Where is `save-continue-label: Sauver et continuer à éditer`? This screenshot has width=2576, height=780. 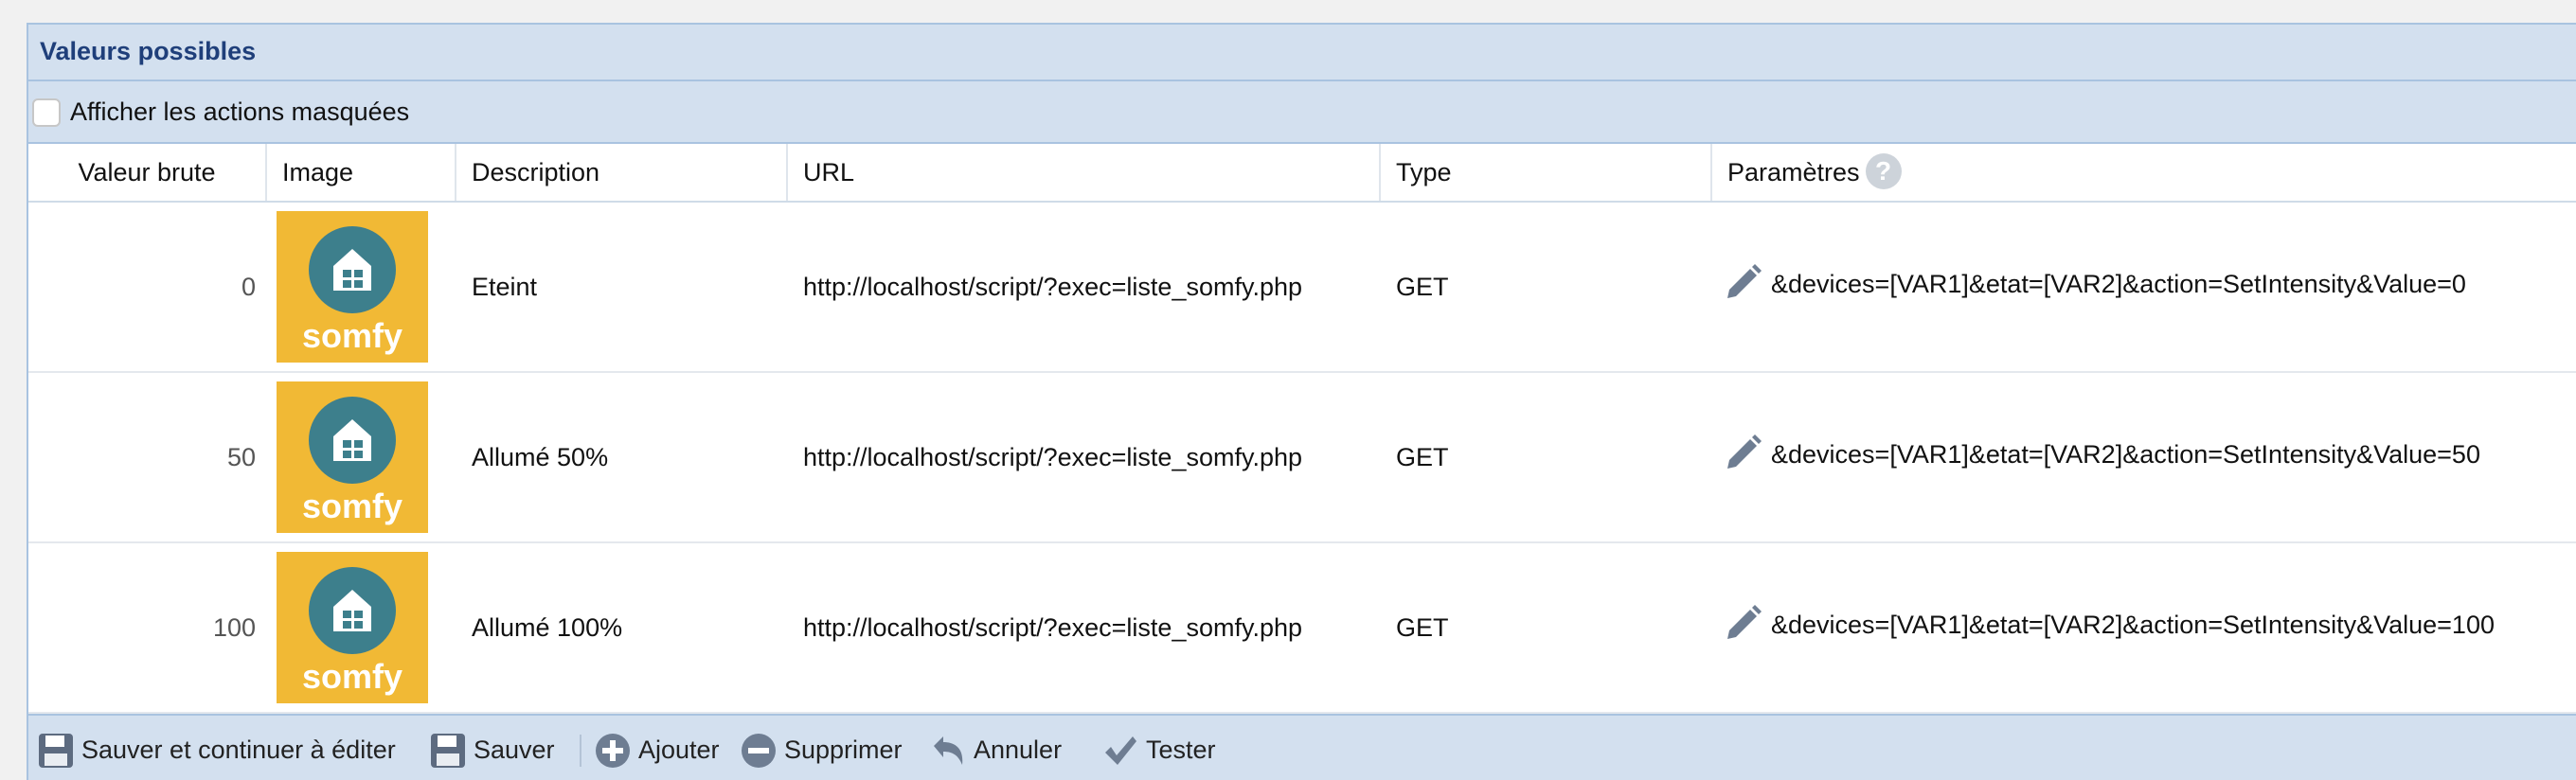
save-continue-label: Sauver et continuer à éditer is located at coordinates (238, 750).